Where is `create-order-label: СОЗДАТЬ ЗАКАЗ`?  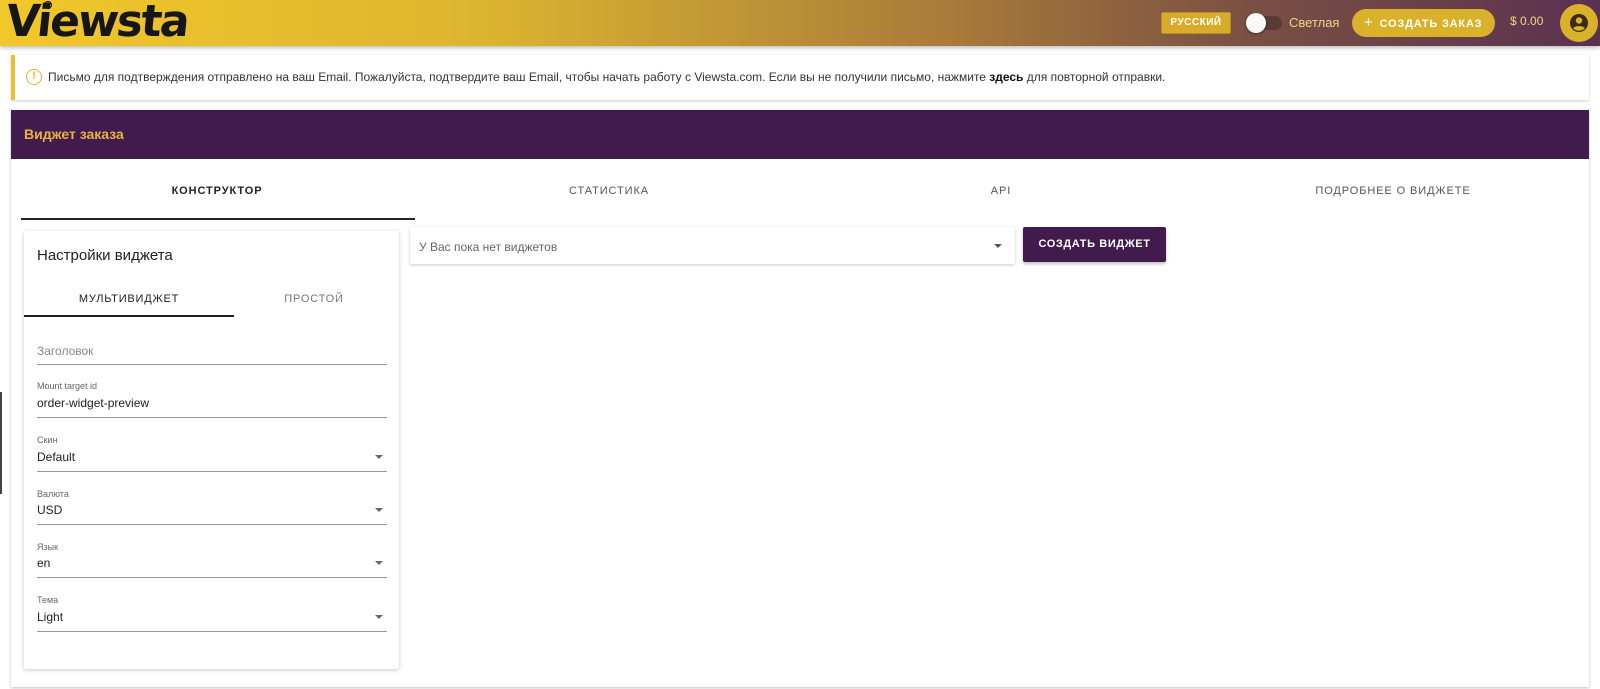 create-order-label: СОЗДАТЬ ЗАКАЗ is located at coordinates (1431, 24).